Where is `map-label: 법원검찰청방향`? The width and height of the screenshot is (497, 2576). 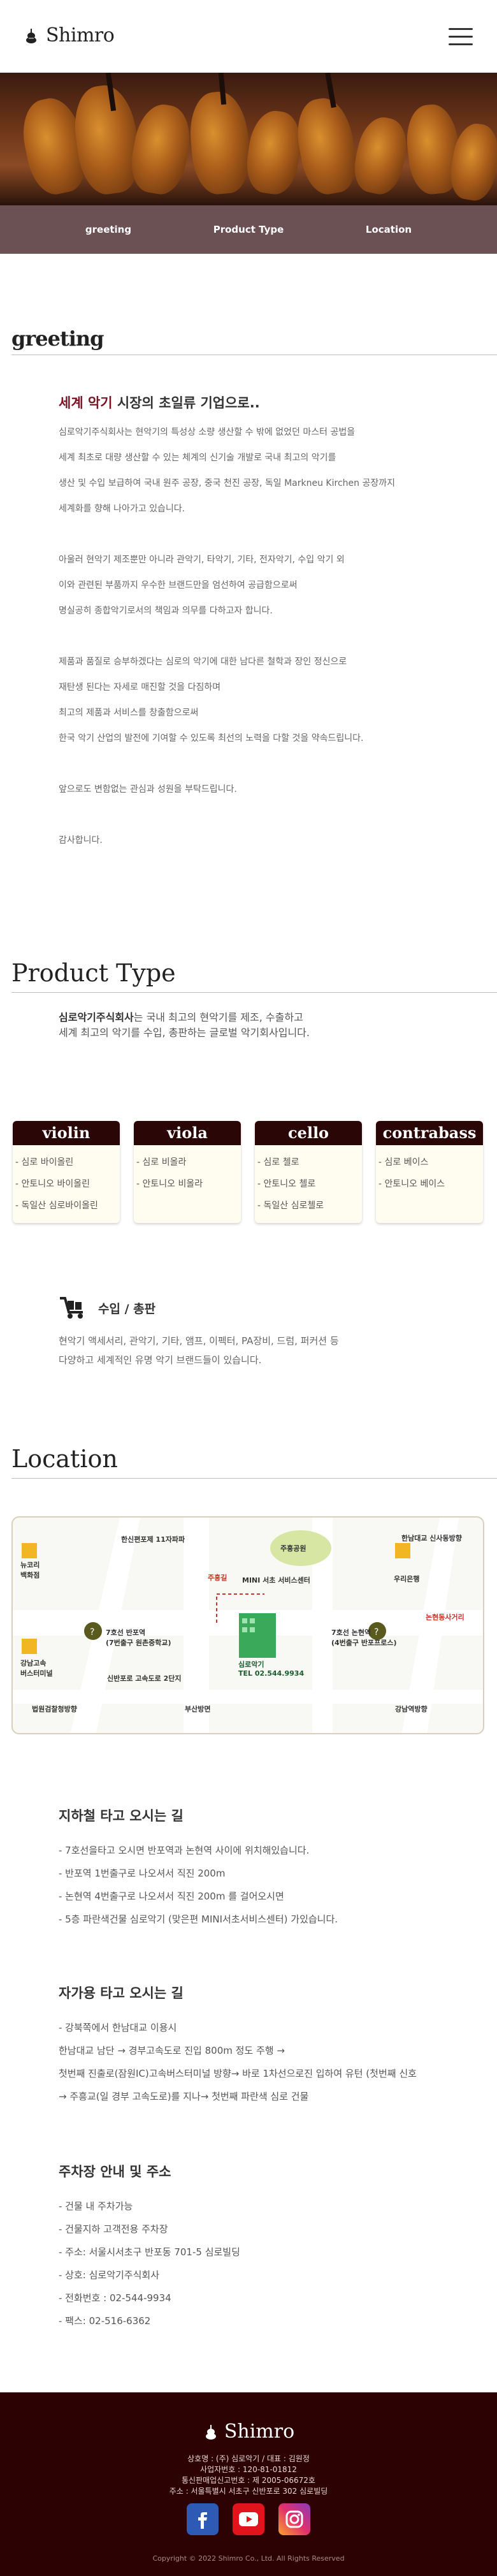 map-label: 법원검찰청방향 is located at coordinates (54, 1709).